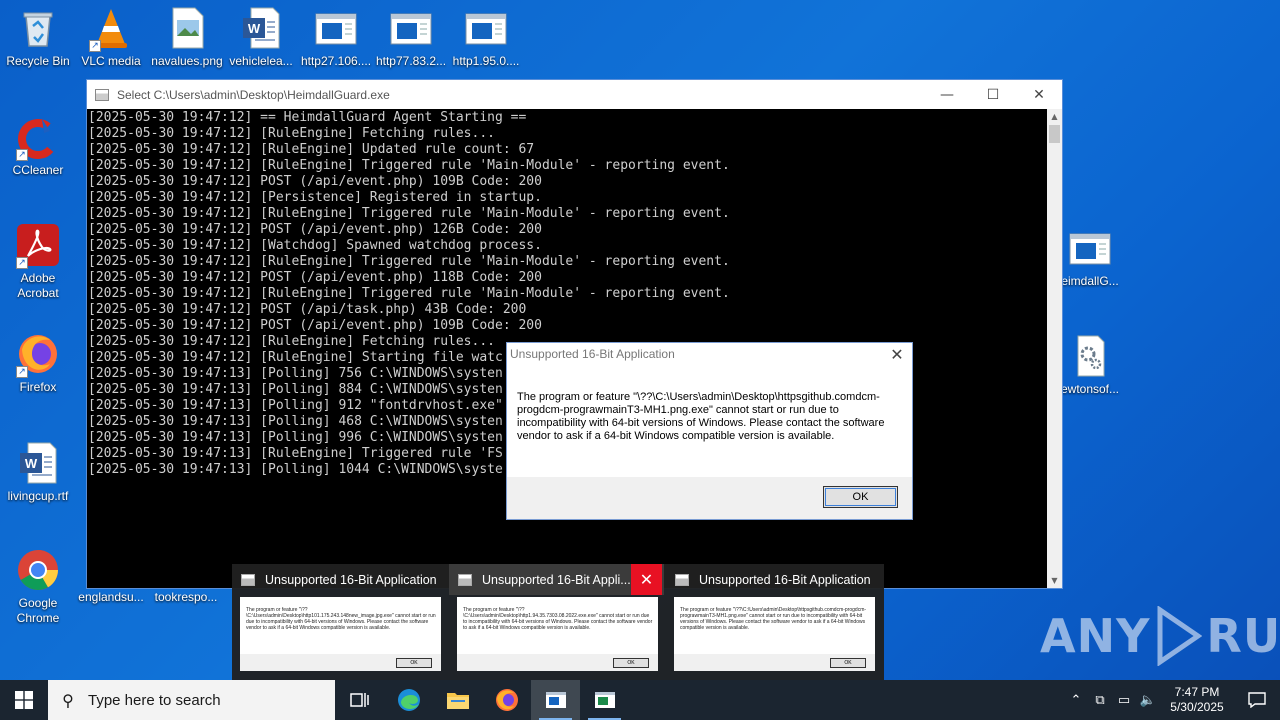 This screenshot has height=720, width=1280. I want to click on scroll-up-arrow-icon: ▲, so click(1054, 116).